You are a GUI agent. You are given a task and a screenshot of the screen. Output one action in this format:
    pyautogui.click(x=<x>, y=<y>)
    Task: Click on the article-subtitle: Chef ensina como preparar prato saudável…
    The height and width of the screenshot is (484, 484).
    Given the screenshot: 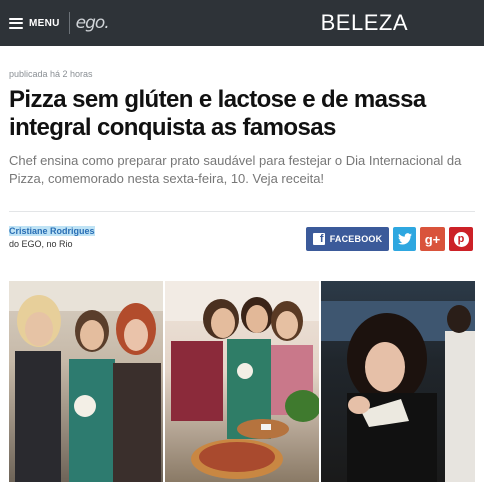 What is the action you would take?
    pyautogui.click(x=235, y=169)
    